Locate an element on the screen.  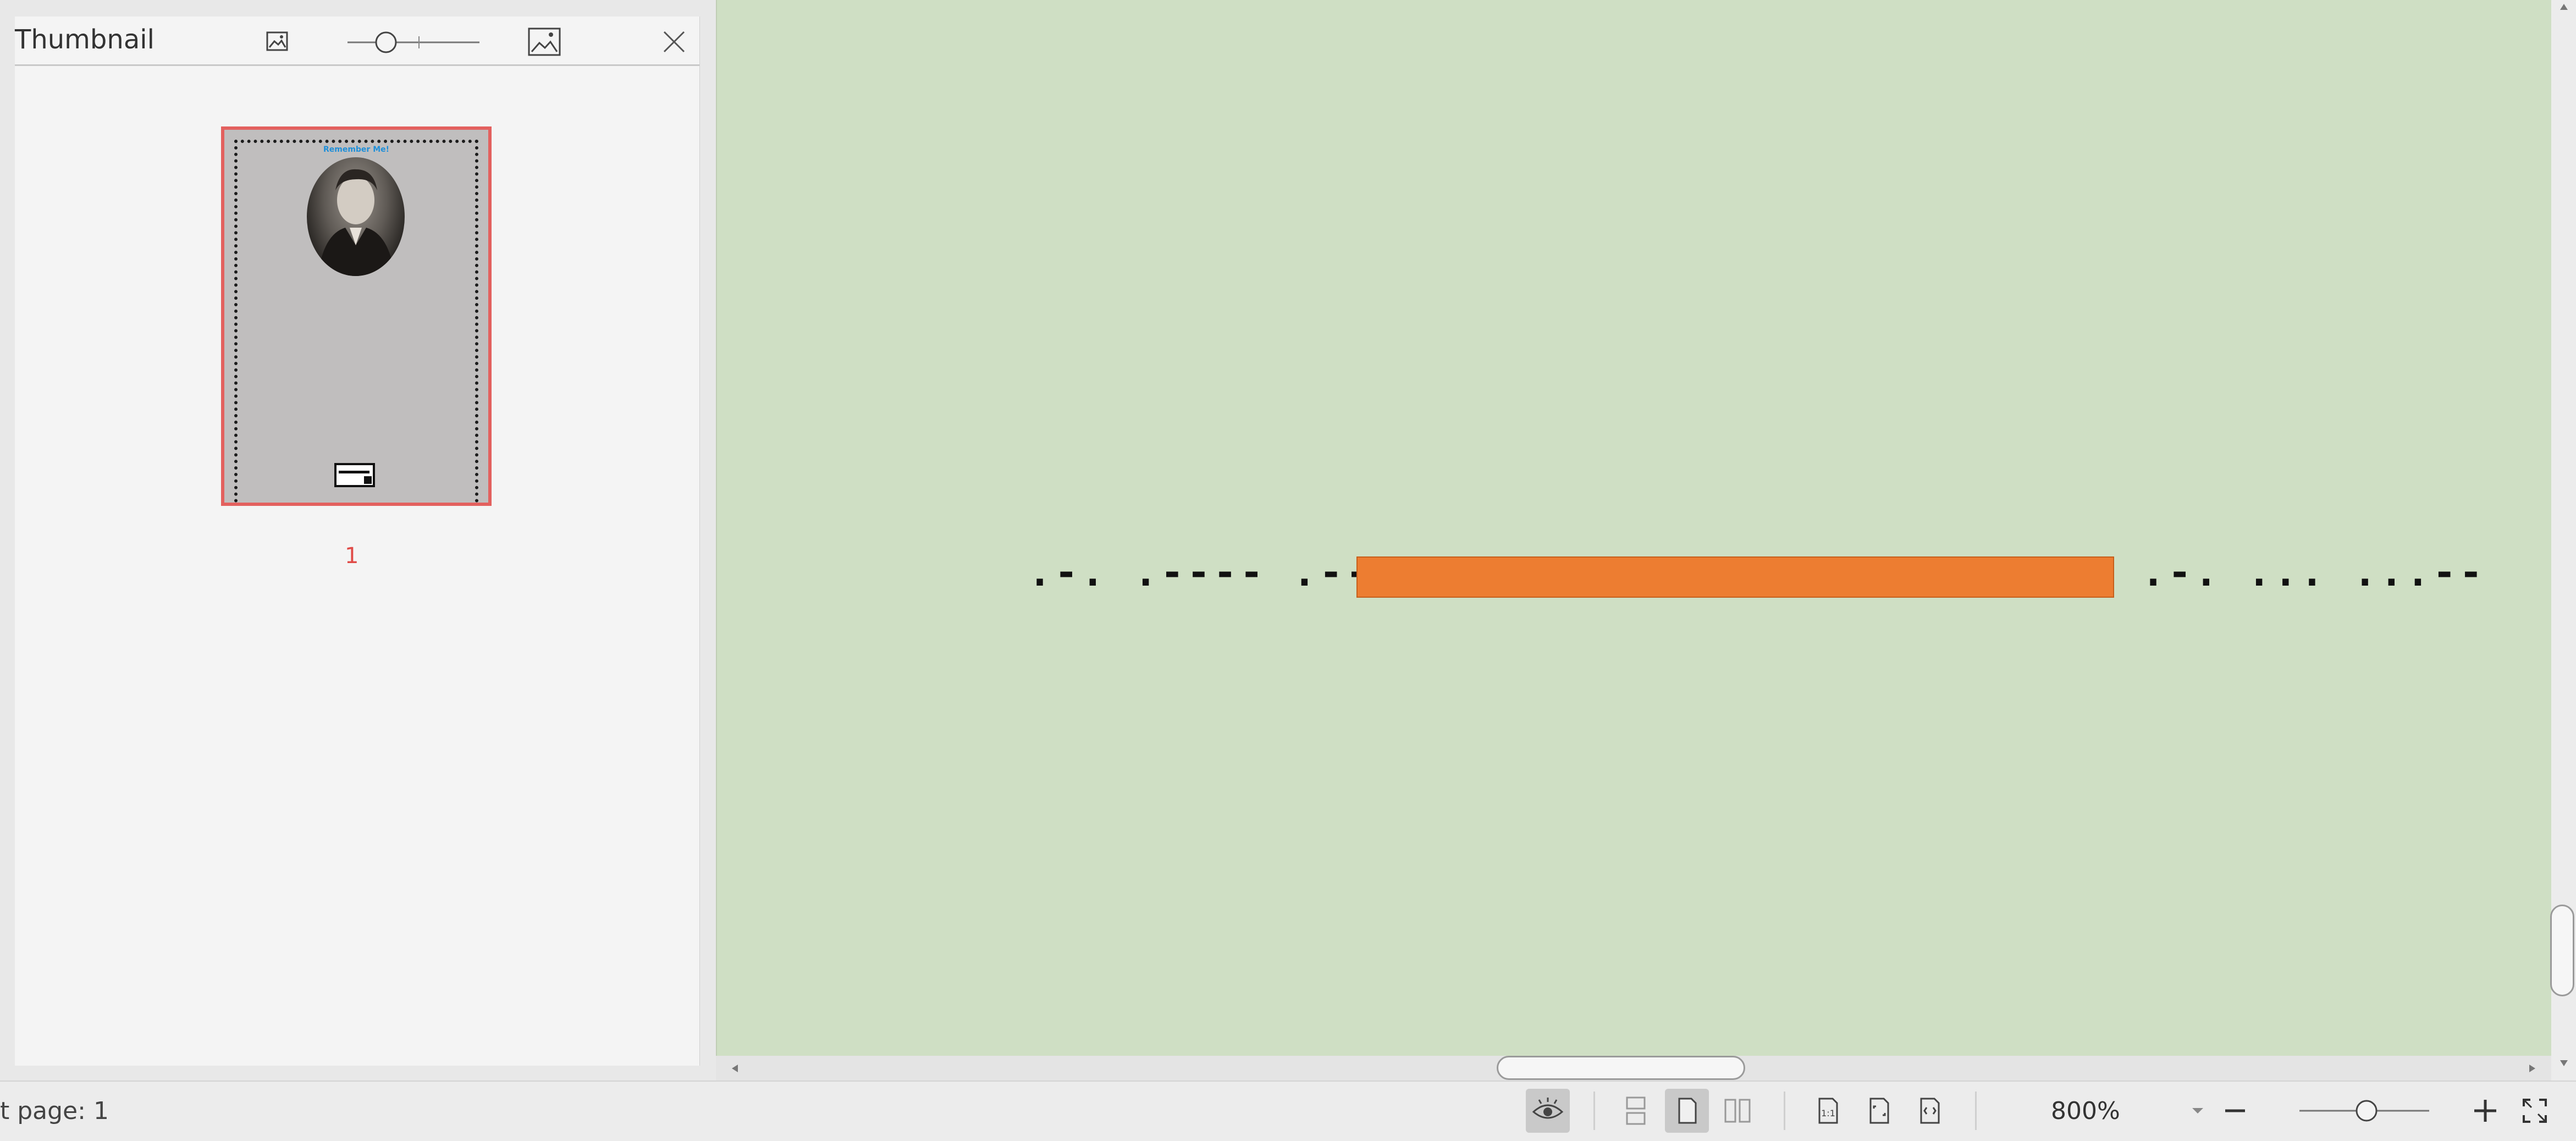
panel-title: Thumbnail is located at coordinates (85, 39).